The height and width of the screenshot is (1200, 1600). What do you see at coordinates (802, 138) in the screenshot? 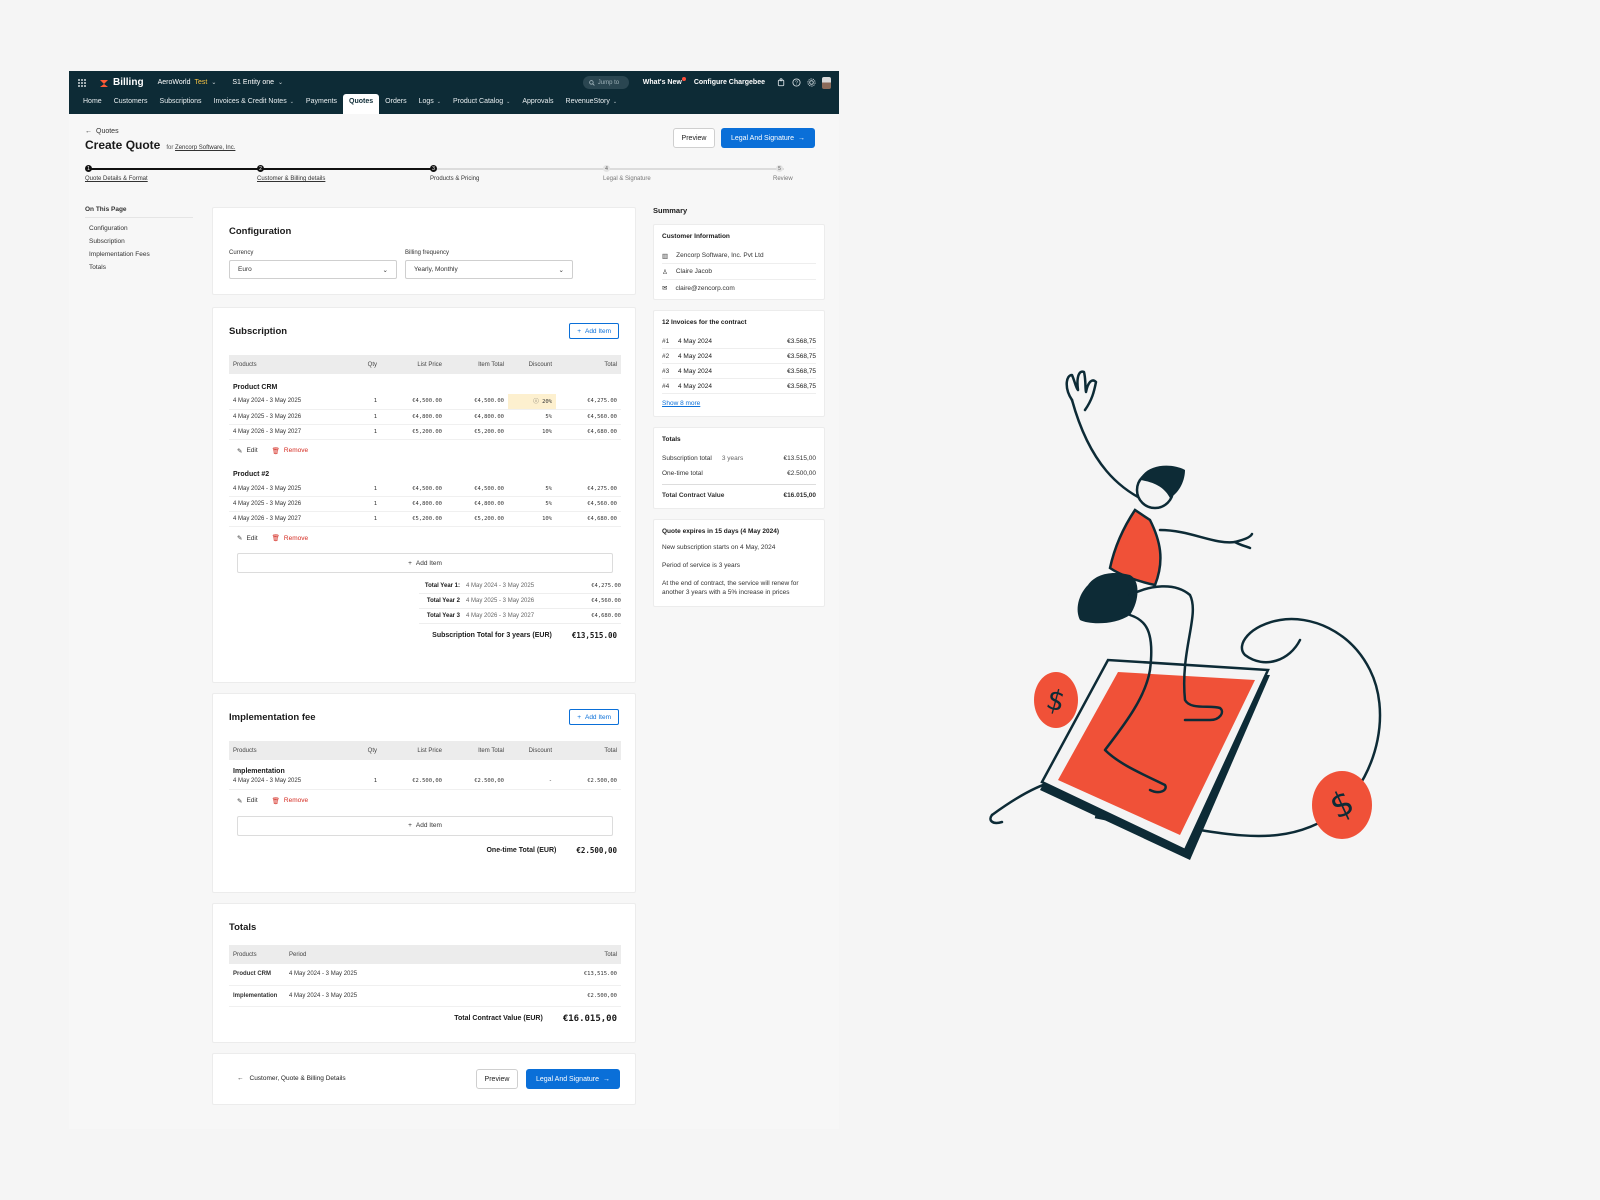
I see `arrow-right-icon: →` at bounding box center [802, 138].